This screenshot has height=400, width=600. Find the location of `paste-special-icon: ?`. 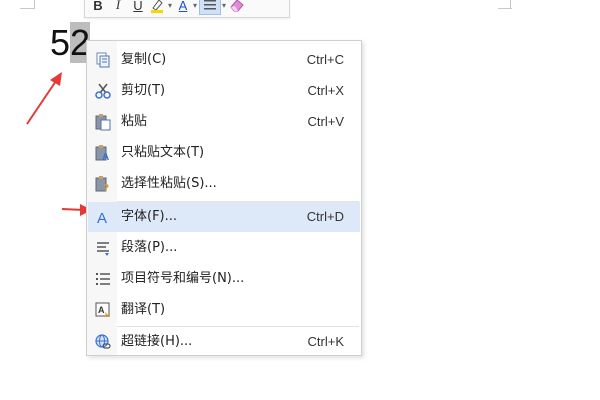

paste-special-icon: ? is located at coordinates (102, 184).